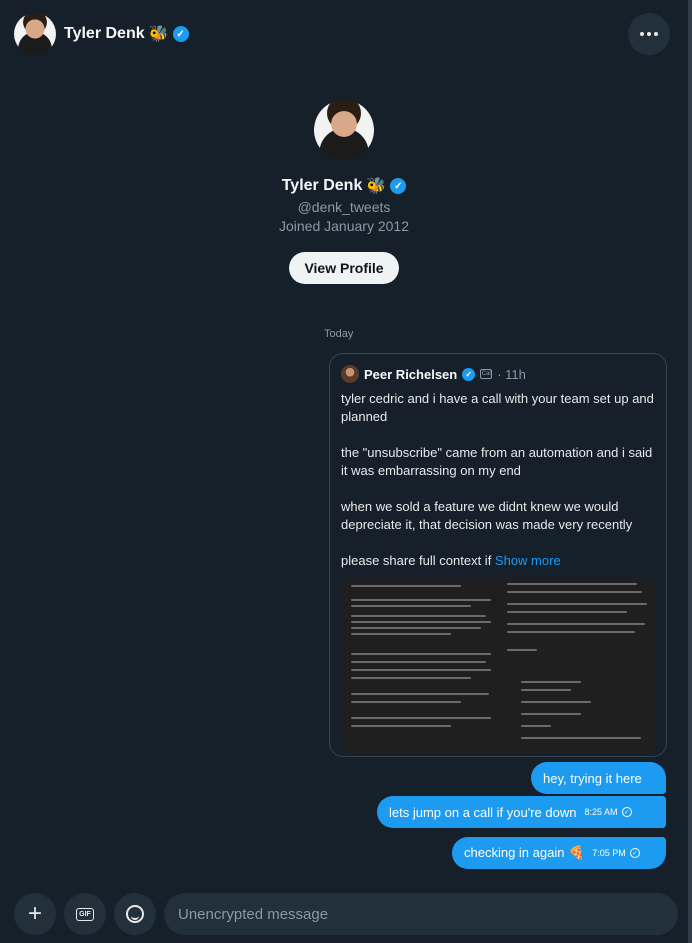  Describe the element at coordinates (104, 33) in the screenshot. I see `header-name-text: Tyler Denk` at that location.